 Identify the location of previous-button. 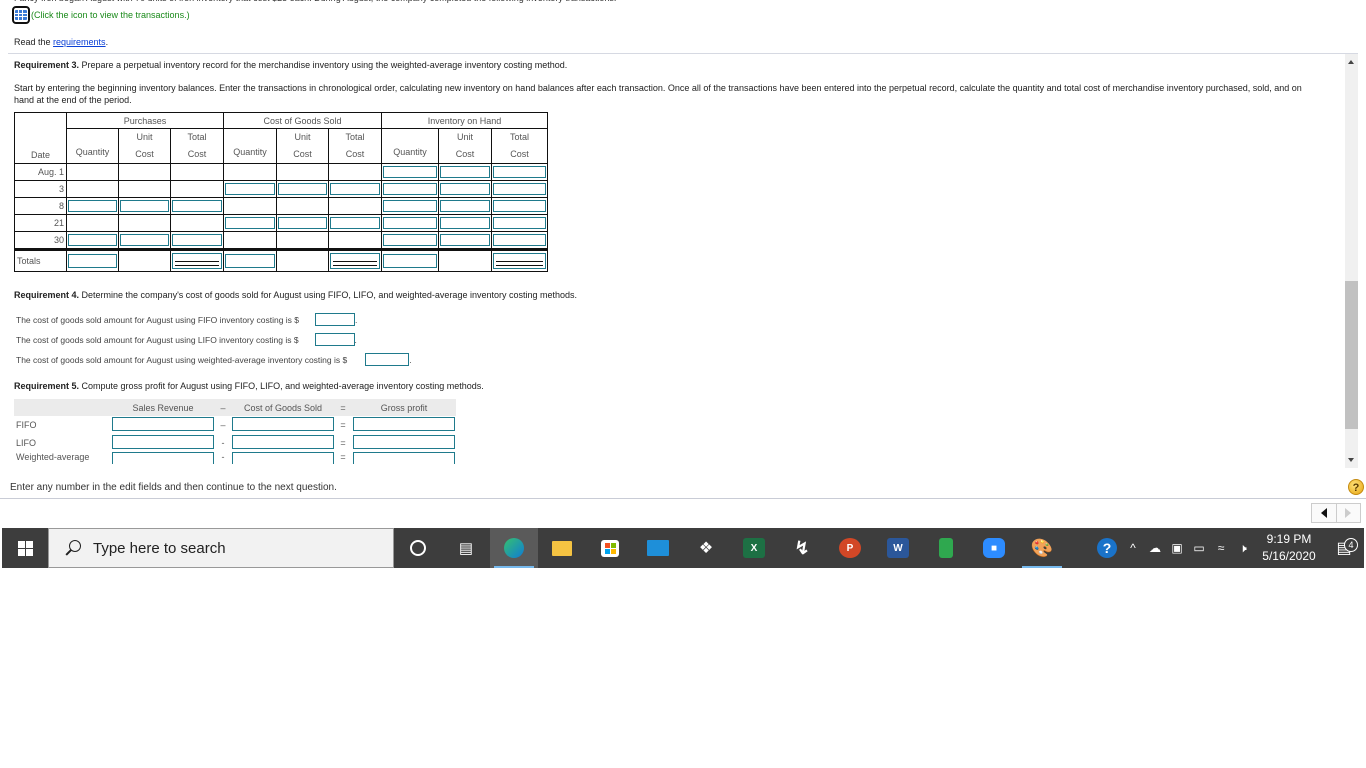
(1324, 513).